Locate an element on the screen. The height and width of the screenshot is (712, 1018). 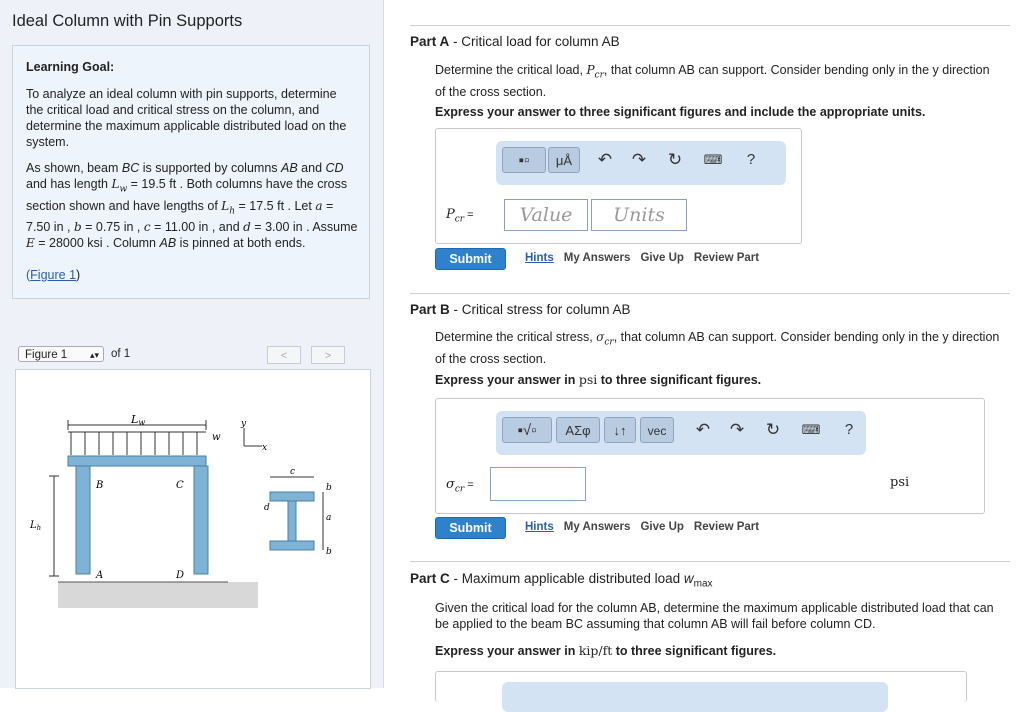
vec-button: vec is located at coordinates (657, 430).